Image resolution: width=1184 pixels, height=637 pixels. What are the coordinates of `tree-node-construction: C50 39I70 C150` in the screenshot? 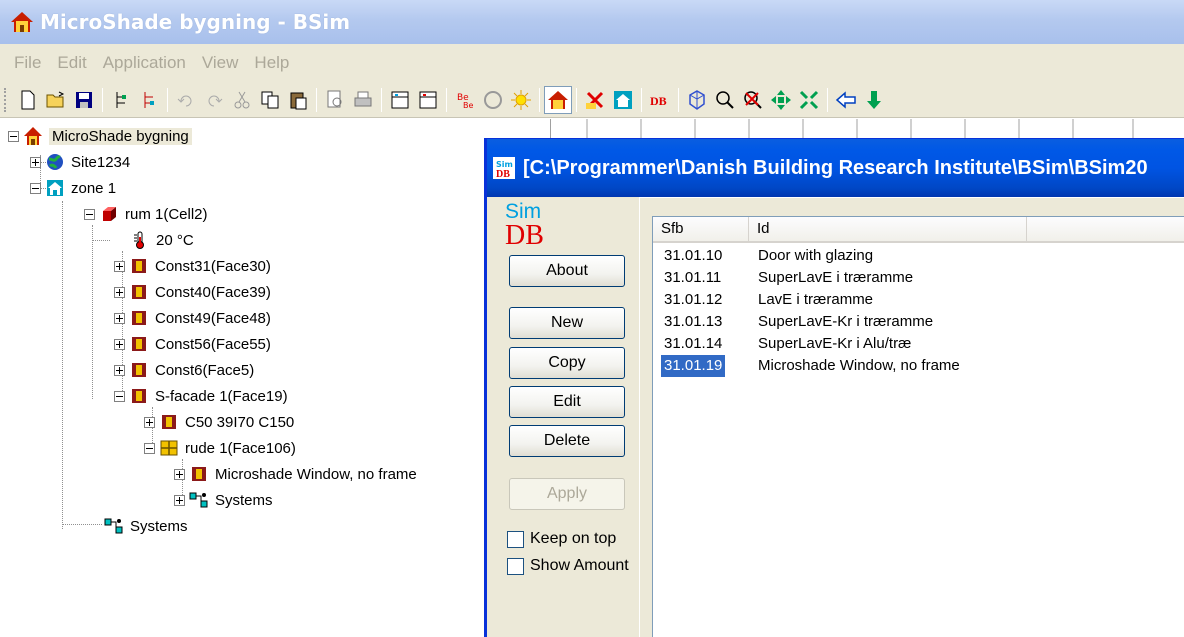 It's located at (219, 422).